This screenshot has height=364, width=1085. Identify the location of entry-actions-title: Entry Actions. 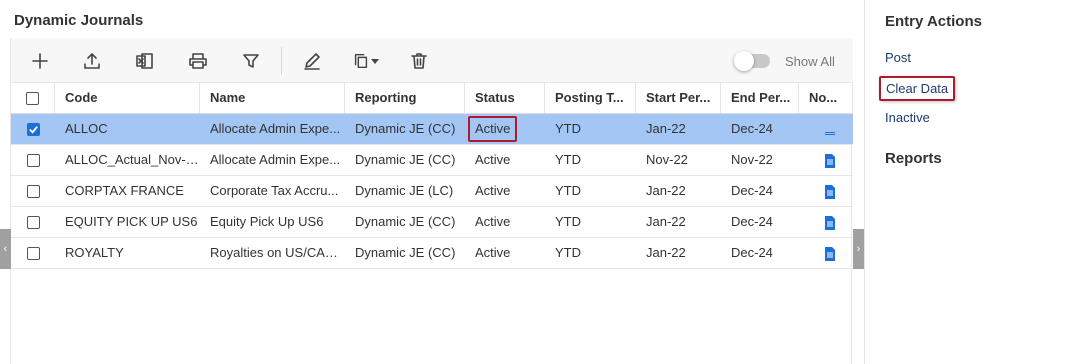
(933, 21).